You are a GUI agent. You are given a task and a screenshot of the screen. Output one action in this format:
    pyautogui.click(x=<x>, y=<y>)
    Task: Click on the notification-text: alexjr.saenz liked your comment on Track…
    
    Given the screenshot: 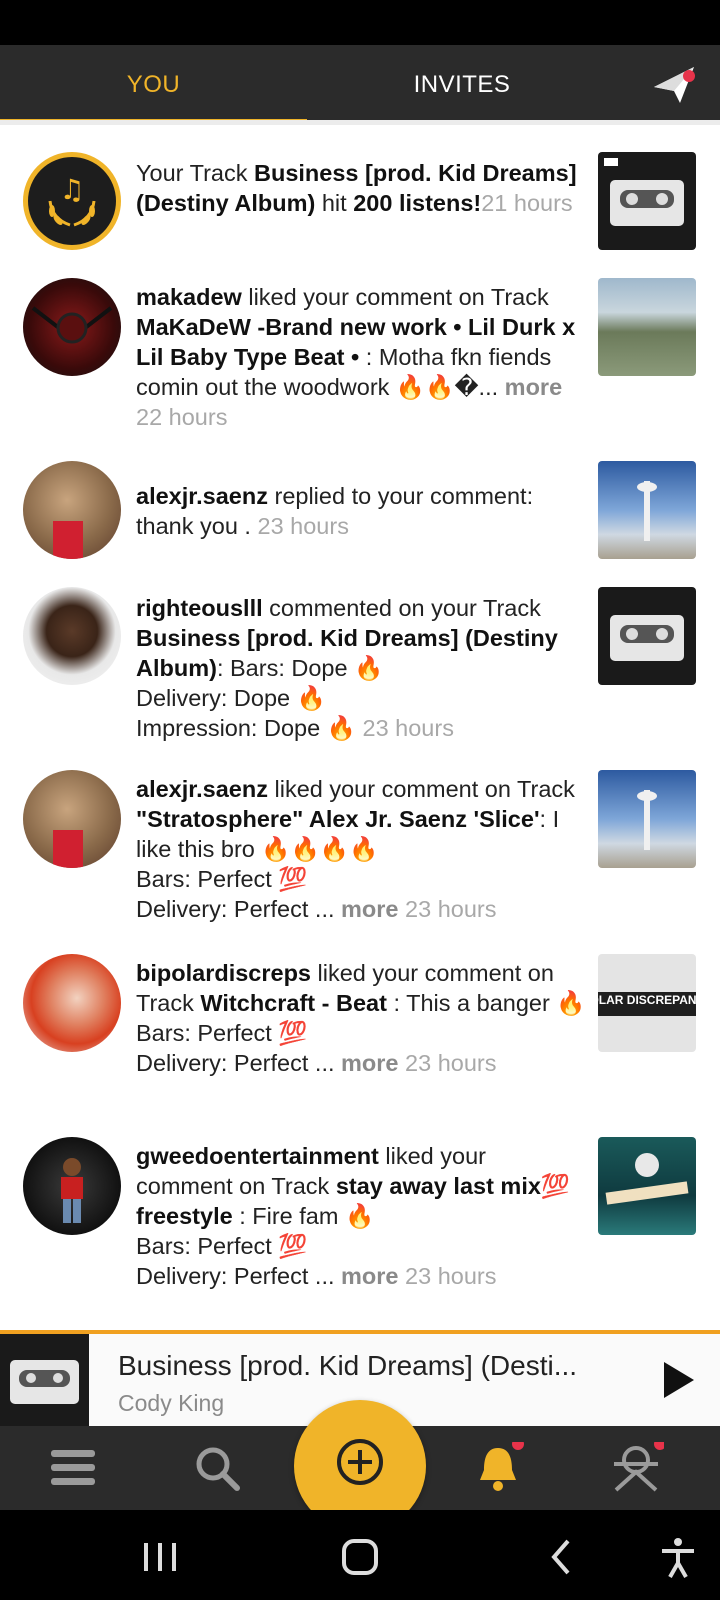 What is the action you would take?
    pyautogui.click(x=361, y=849)
    